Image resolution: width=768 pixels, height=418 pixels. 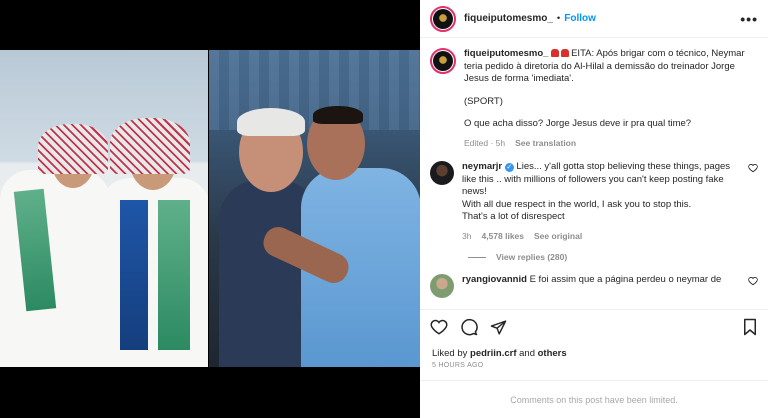 What do you see at coordinates (545, 143) in the screenshot?
I see `see-translation-button: See translation` at bounding box center [545, 143].